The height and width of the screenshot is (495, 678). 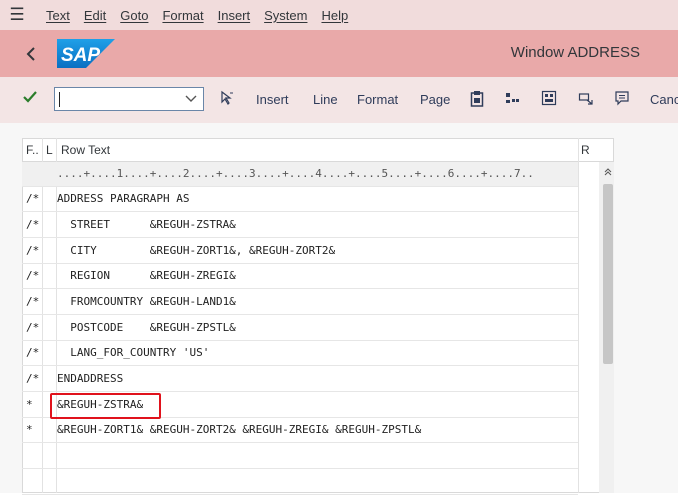 What do you see at coordinates (227, 100) in the screenshot?
I see `cursor-select-icon` at bounding box center [227, 100].